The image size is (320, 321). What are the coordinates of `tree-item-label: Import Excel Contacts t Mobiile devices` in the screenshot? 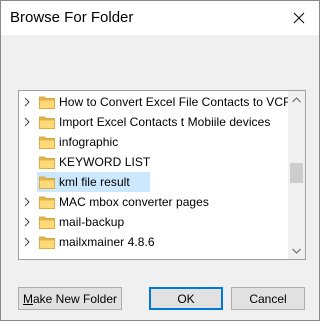 It's located at (165, 122).